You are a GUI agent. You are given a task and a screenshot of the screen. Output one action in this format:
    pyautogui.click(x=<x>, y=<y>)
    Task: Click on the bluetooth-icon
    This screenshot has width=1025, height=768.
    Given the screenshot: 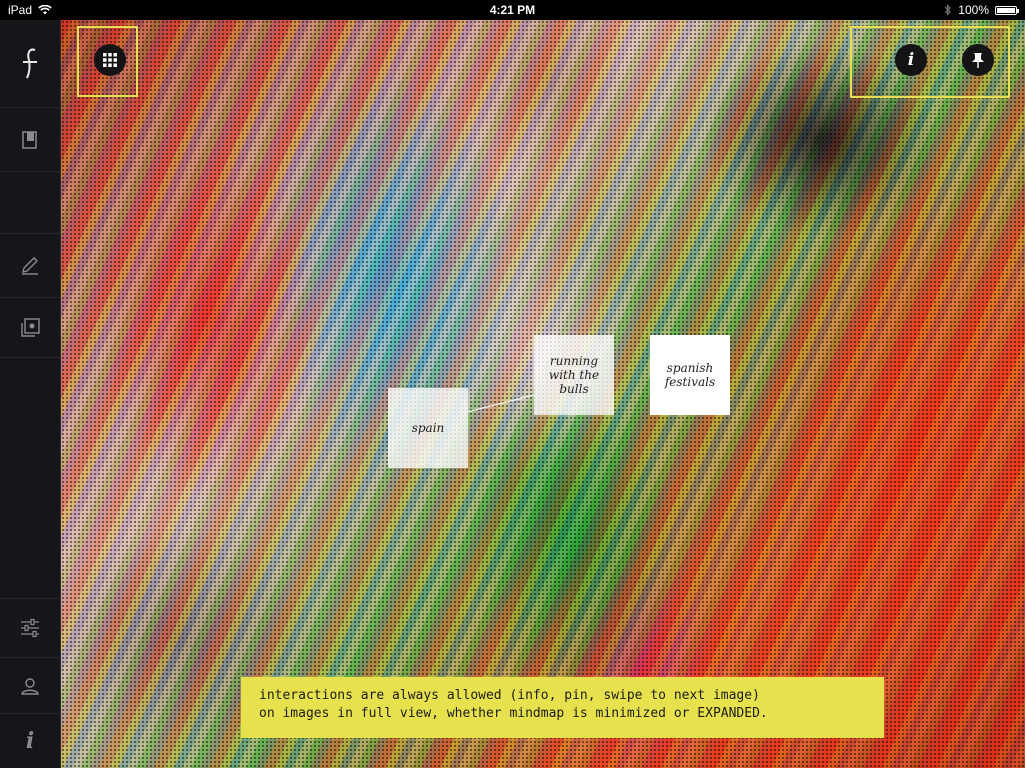 What is the action you would take?
    pyautogui.click(x=948, y=10)
    